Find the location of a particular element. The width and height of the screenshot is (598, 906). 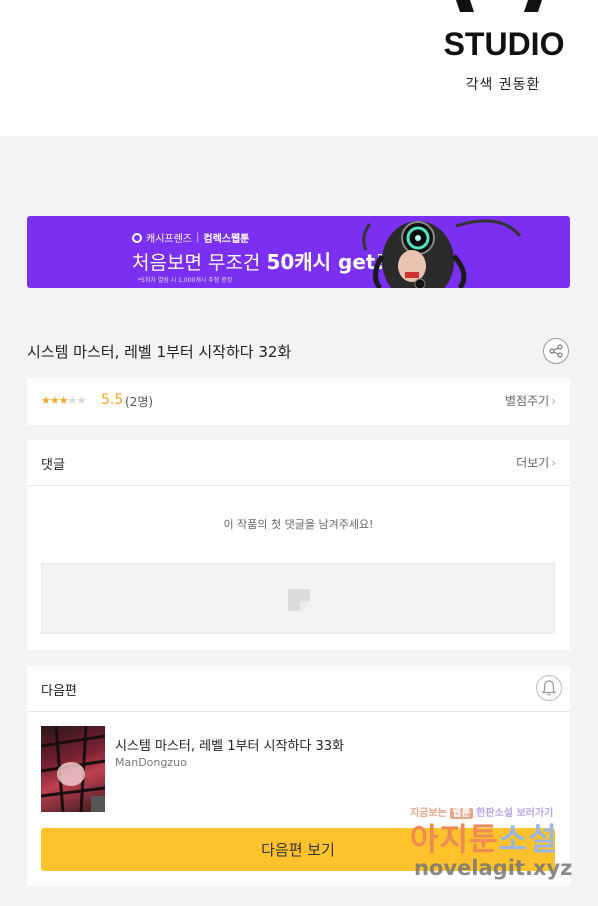

banner-note: *5회차 열람 시 1,000캐시 추첨 증정 is located at coordinates (185, 280).